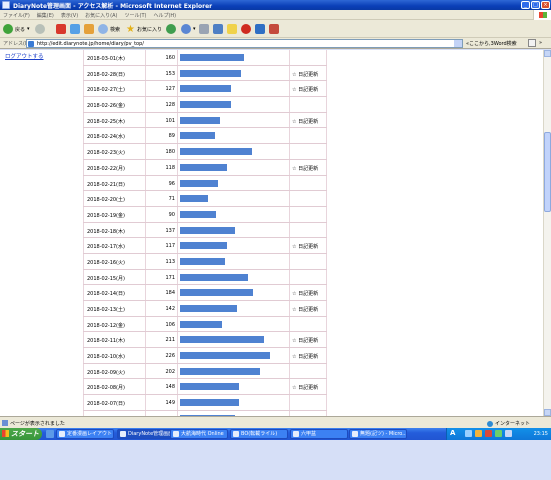 This screenshot has width=551, height=480. I want to click on row-date: 2018-02-23(火), so click(106, 153).